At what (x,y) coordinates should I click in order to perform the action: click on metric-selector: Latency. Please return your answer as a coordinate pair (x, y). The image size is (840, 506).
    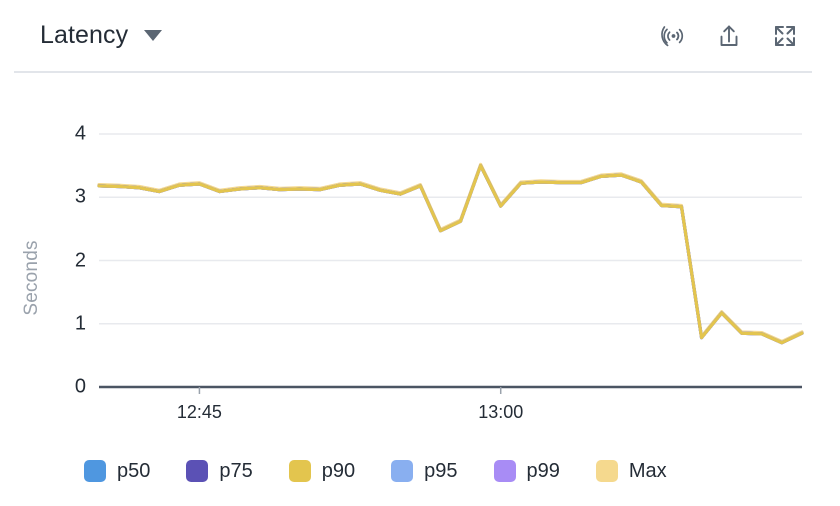
    Looking at the image, I should click on (101, 35).